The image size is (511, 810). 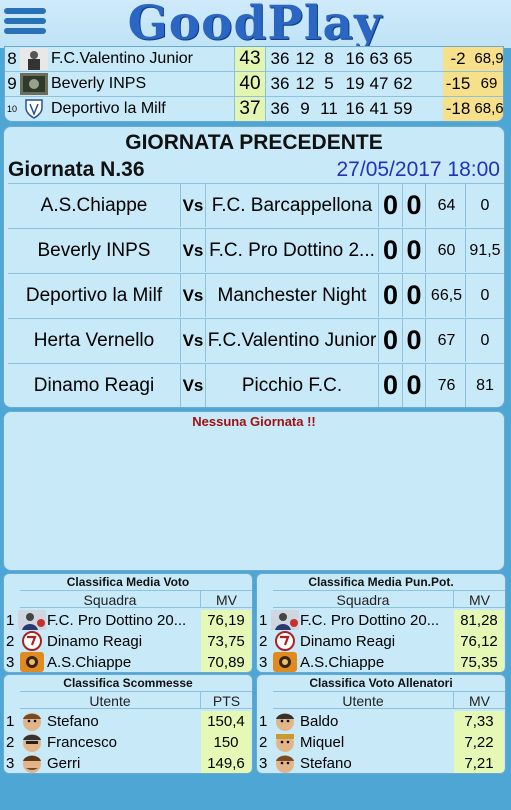 What do you see at coordinates (488, 59) in the screenshot?
I see `avg-vote-cell: 68,9` at bounding box center [488, 59].